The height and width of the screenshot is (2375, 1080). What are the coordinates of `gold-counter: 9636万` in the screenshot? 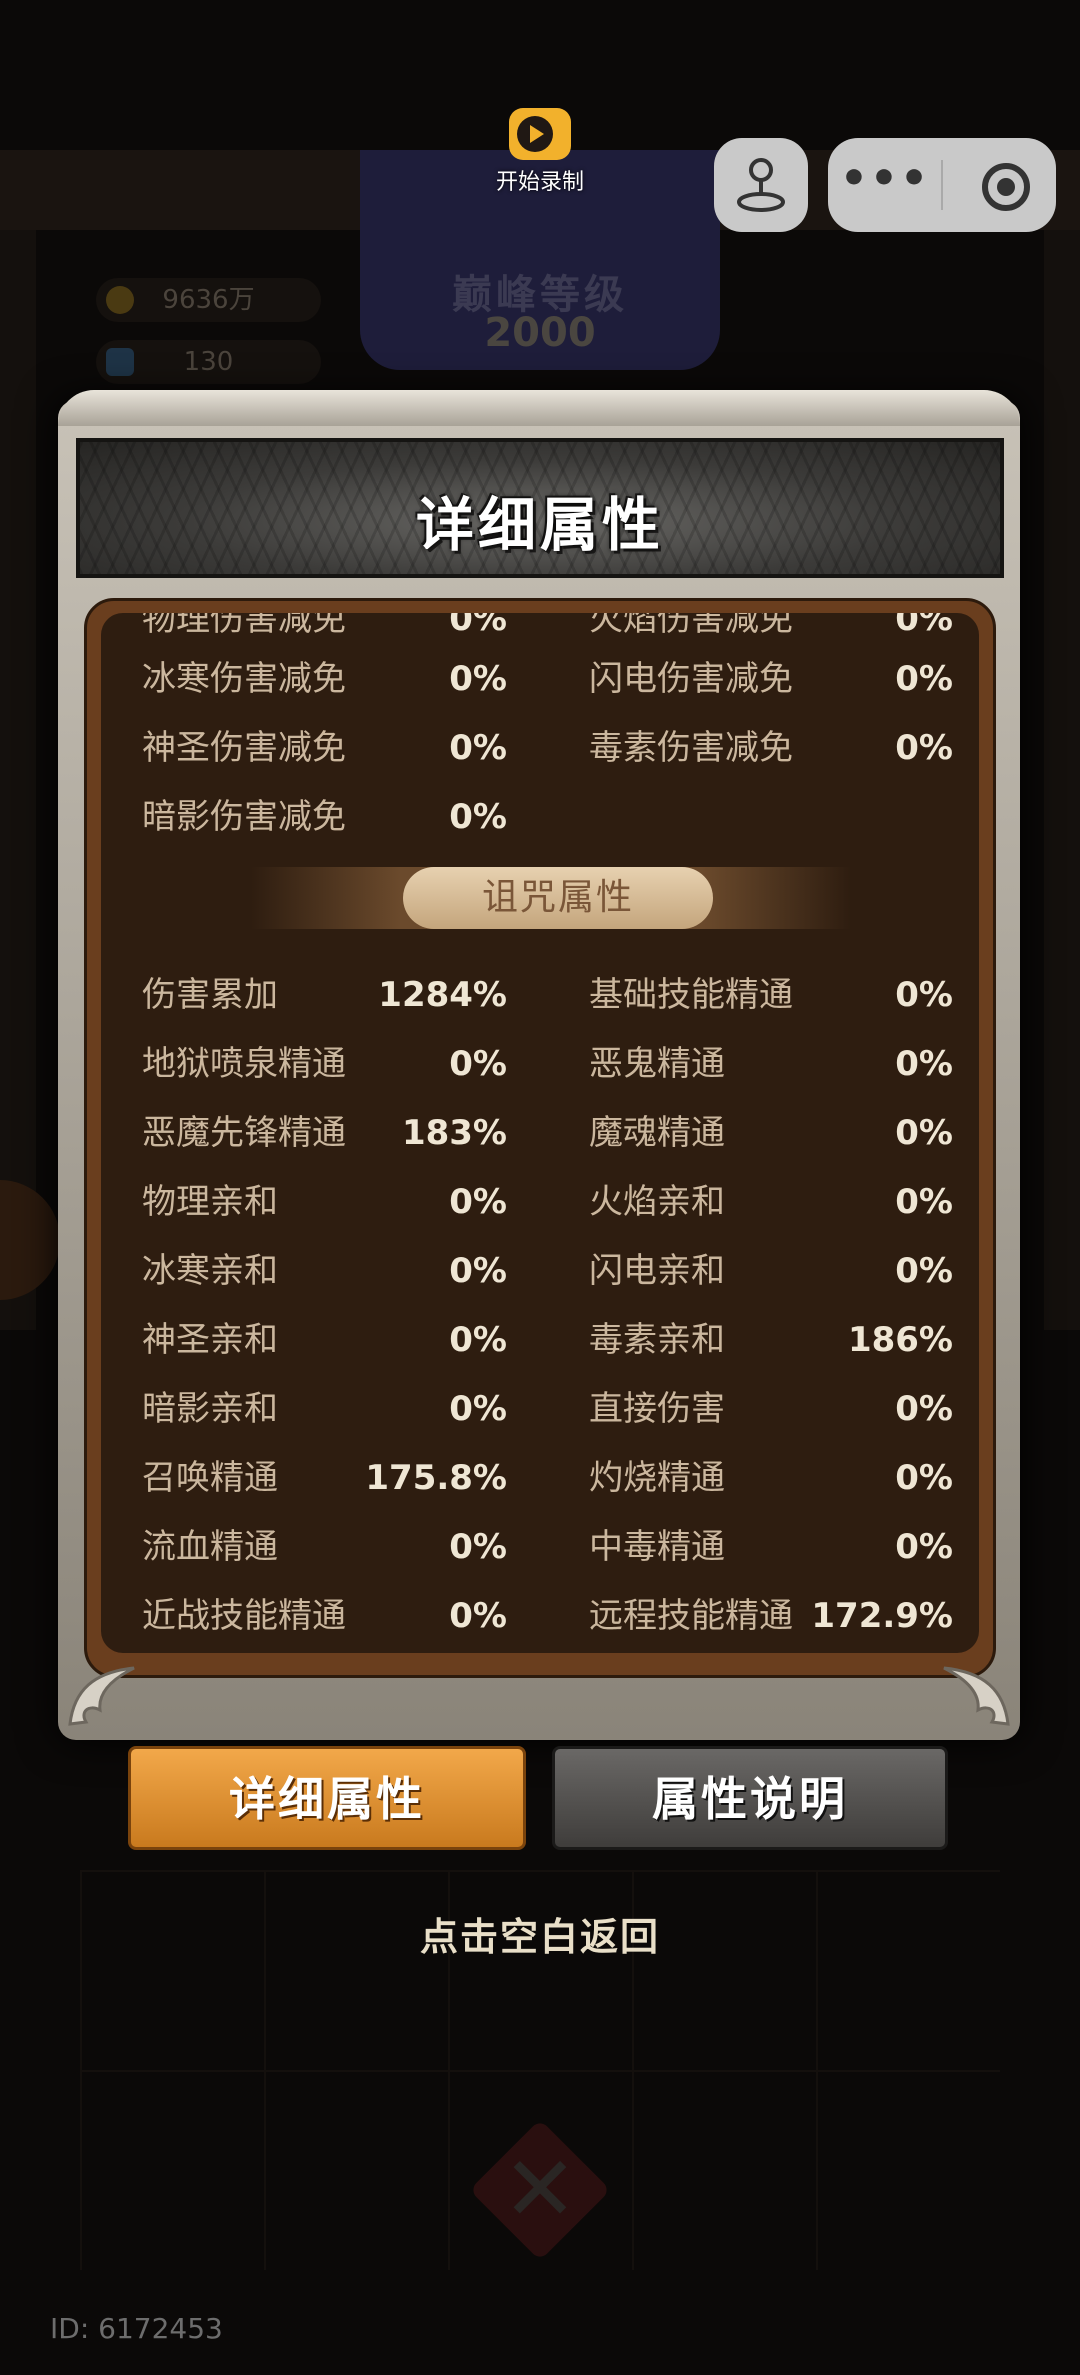 It's located at (208, 300).